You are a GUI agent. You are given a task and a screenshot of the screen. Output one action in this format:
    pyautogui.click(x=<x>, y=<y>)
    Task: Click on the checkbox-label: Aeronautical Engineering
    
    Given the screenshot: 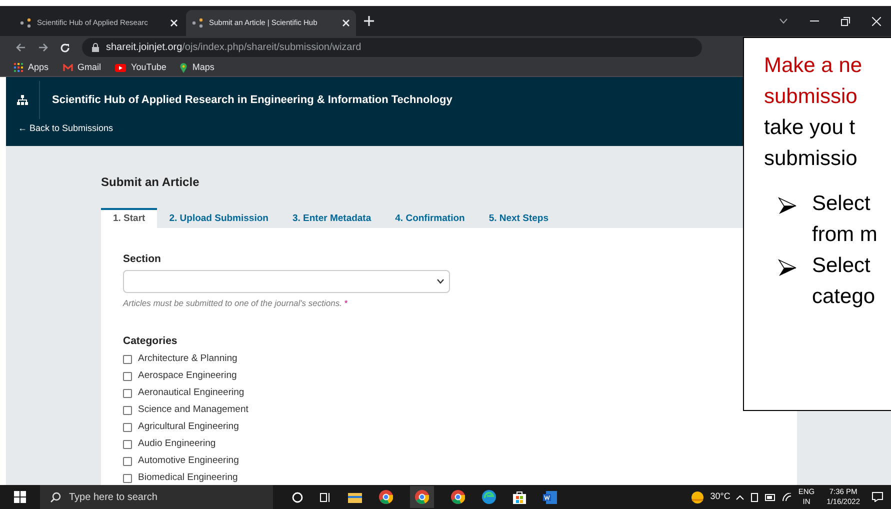 What is the action you would take?
    pyautogui.click(x=191, y=393)
    